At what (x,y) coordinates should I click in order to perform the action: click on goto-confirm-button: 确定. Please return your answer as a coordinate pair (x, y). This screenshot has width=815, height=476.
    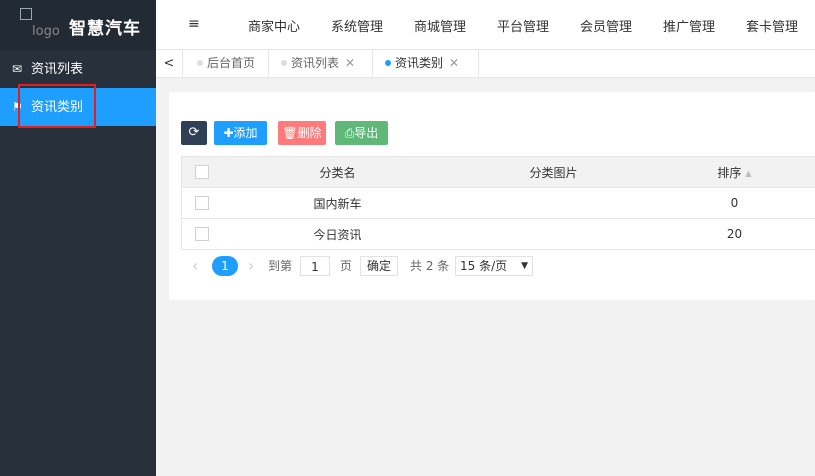
    Looking at the image, I should click on (379, 266).